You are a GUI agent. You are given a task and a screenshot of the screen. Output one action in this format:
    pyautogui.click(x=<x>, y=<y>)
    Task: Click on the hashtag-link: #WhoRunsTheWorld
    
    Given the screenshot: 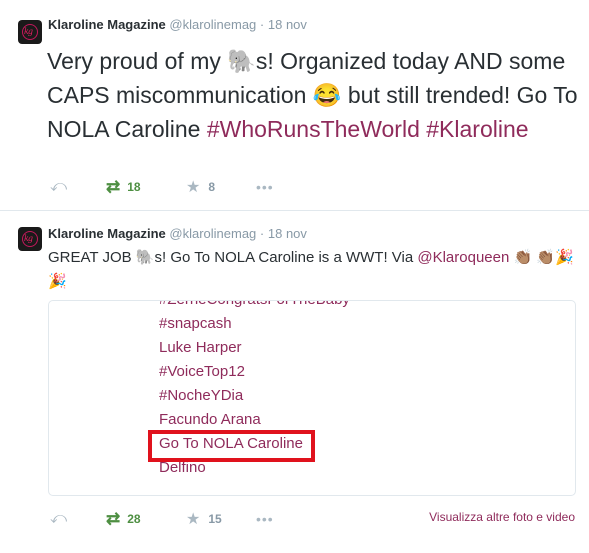 What is the action you would take?
    pyautogui.click(x=313, y=129)
    